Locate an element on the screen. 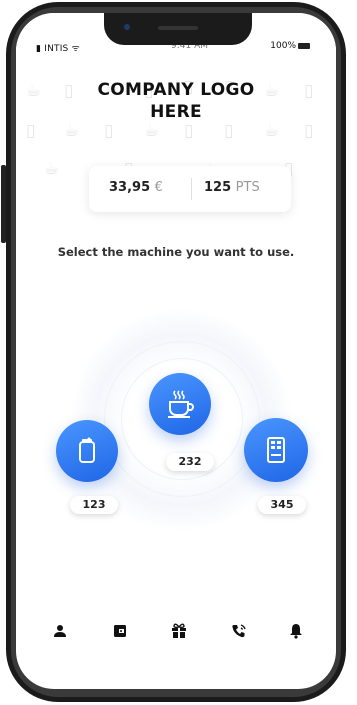 The image size is (357, 705). machine-drink-button is located at coordinates (87, 451).